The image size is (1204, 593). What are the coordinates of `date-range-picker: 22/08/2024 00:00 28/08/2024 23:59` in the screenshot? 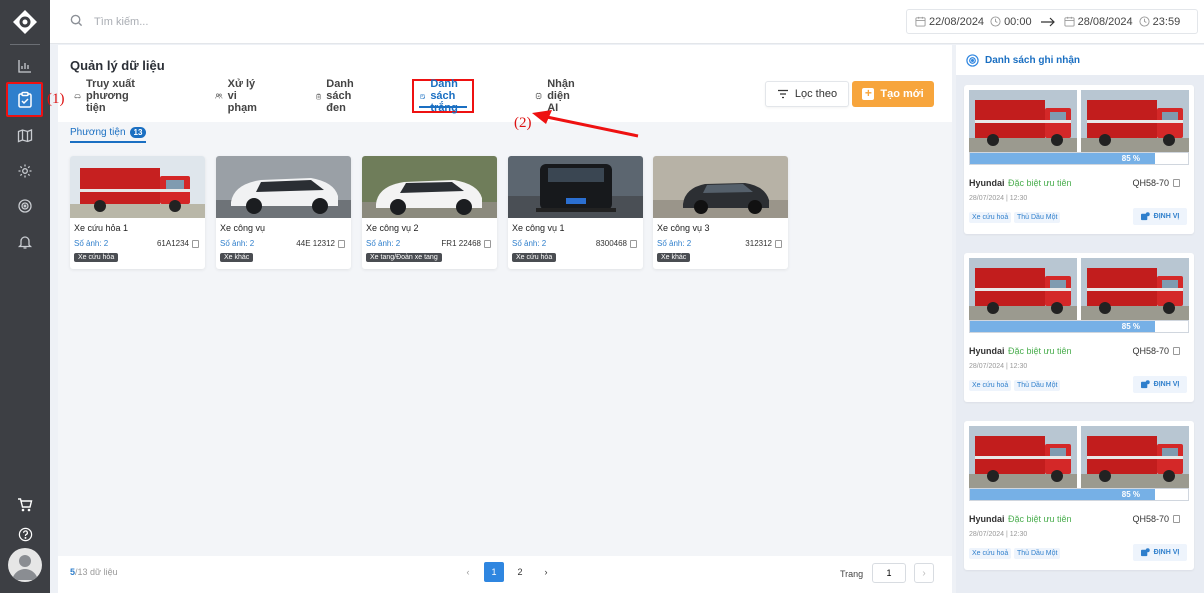 It's located at (1052, 21).